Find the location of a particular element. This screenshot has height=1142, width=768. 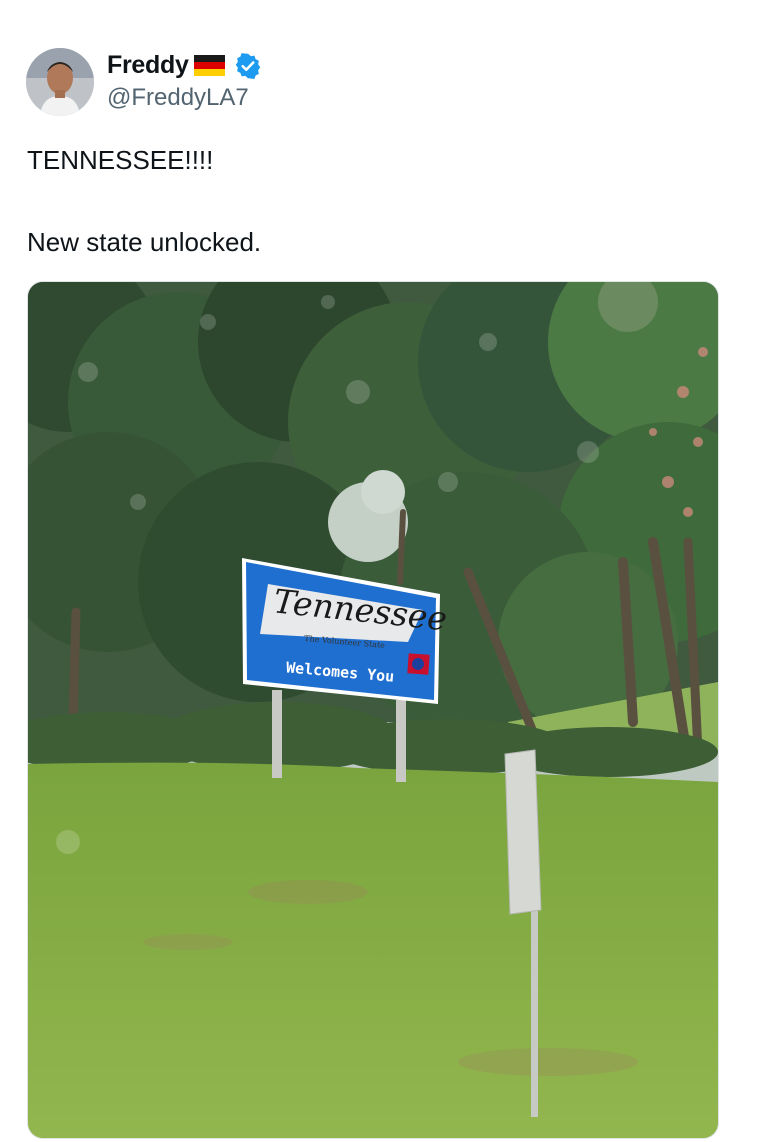

germany-flag-icon is located at coordinates (209, 65).